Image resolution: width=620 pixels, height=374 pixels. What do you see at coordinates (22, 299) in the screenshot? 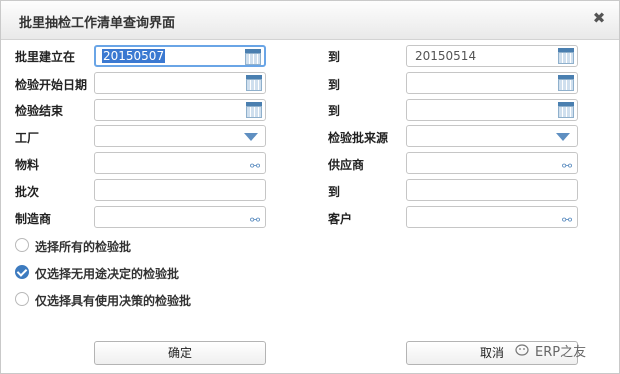
I see `radio-with-usage-decision` at bounding box center [22, 299].